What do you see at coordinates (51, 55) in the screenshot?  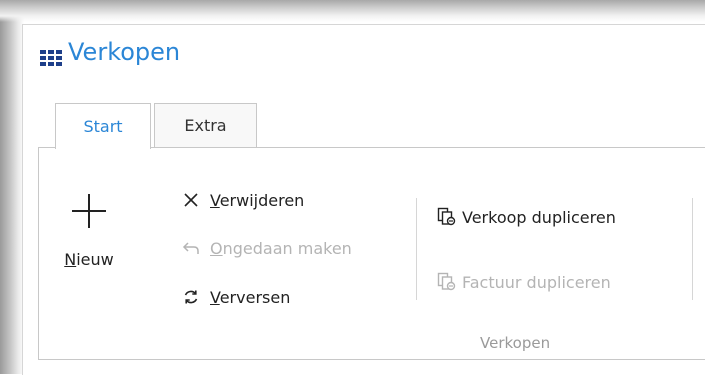 I see `grid-icon` at bounding box center [51, 55].